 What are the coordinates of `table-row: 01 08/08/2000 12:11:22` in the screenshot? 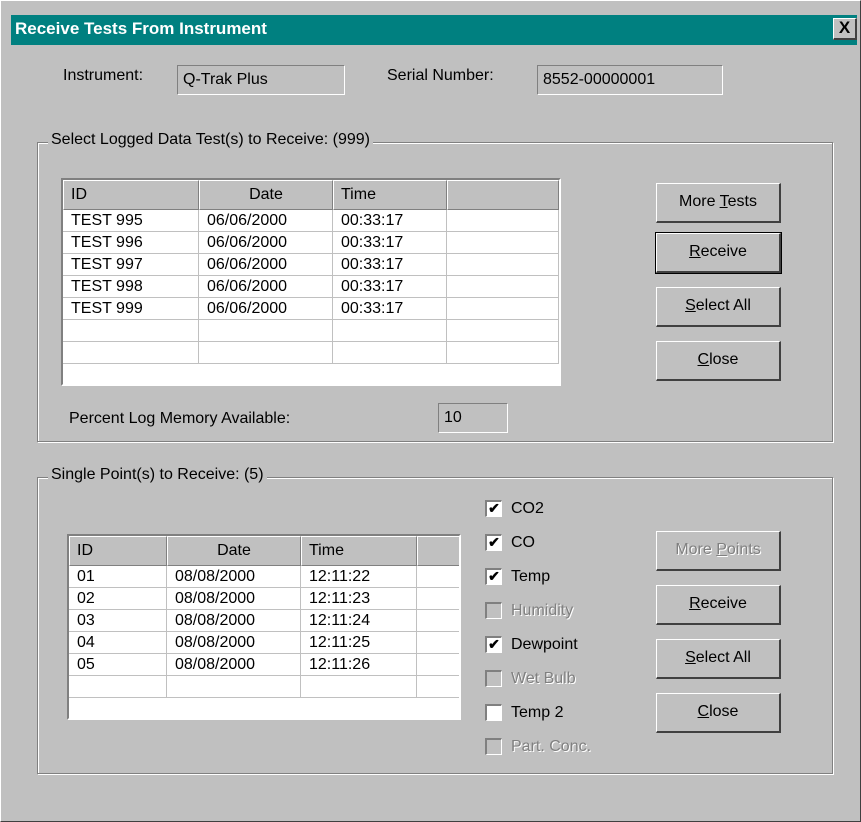 It's located at (264, 577).